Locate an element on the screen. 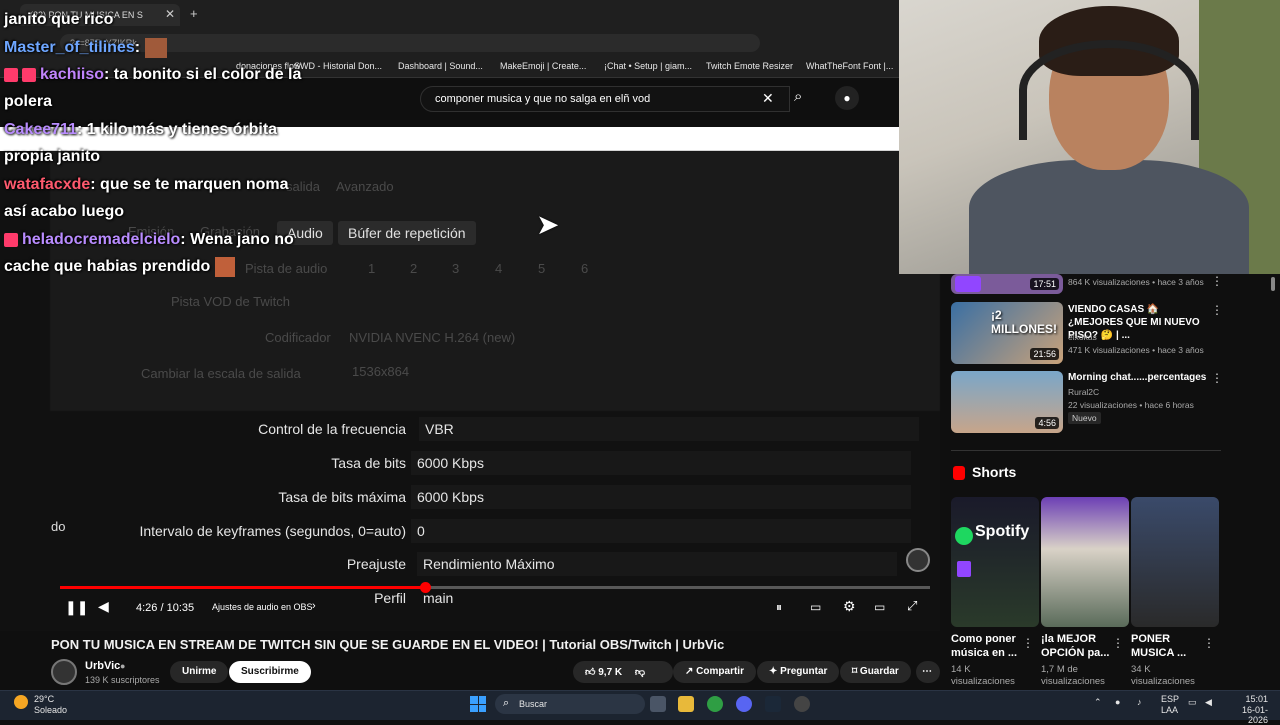 The image size is (1280, 725). twitch-icon is located at coordinates (964, 569).